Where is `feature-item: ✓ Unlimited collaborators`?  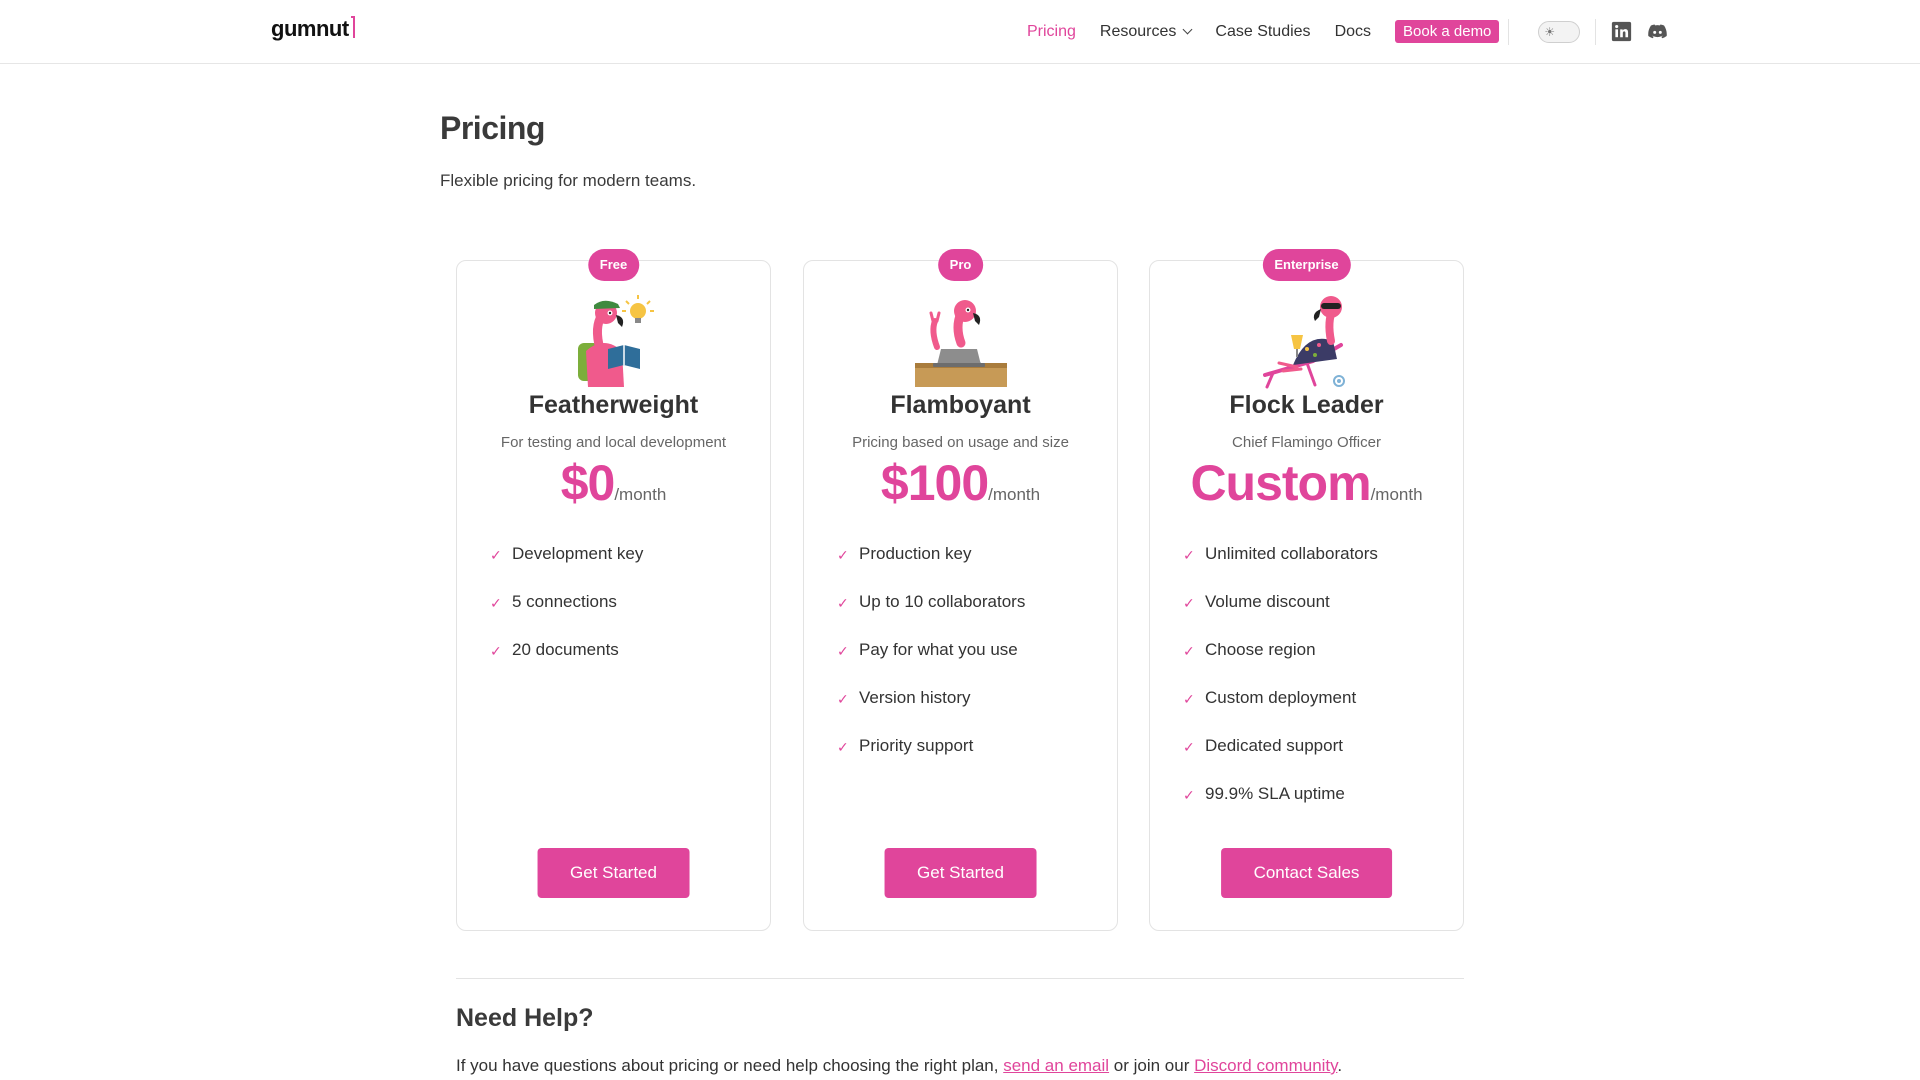
feature-item: ✓ Unlimited collaborators is located at coordinates (1280, 568).